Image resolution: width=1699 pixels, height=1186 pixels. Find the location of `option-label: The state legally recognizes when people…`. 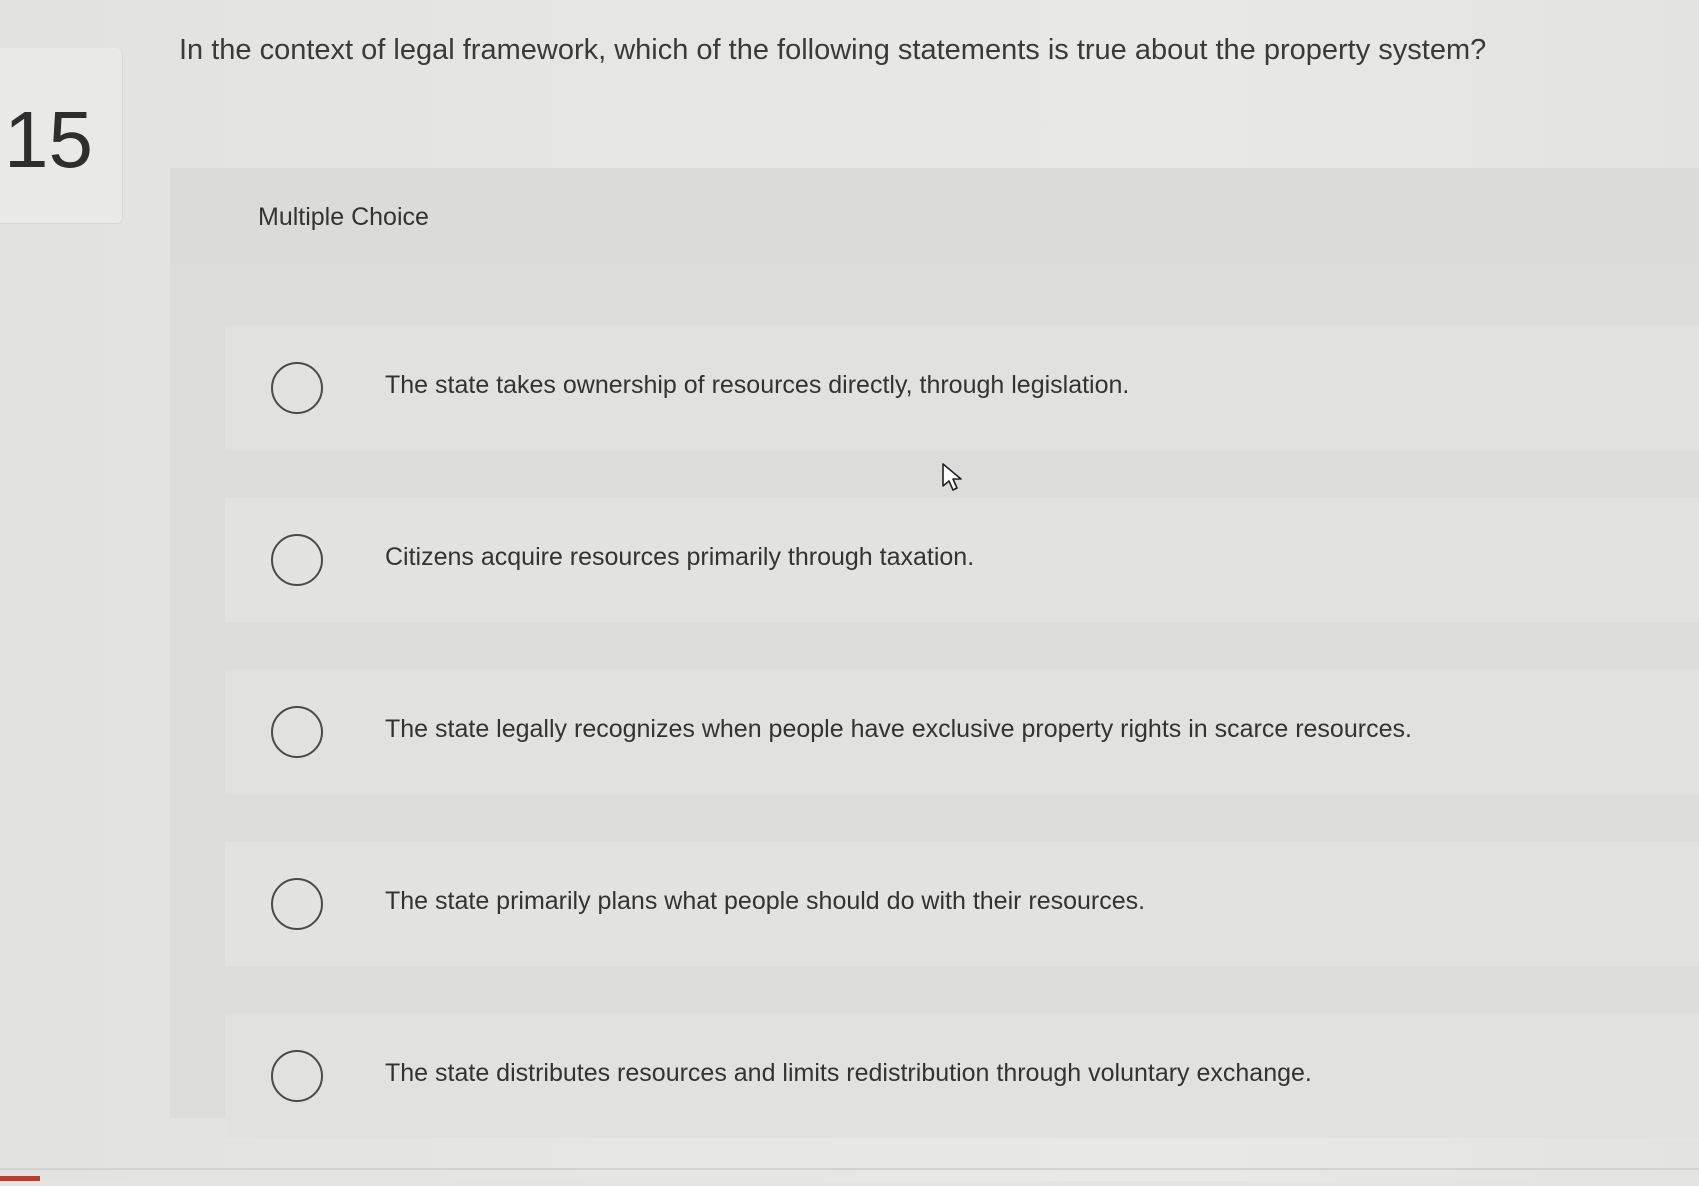

option-label: The state legally recognizes when people… is located at coordinates (898, 729).